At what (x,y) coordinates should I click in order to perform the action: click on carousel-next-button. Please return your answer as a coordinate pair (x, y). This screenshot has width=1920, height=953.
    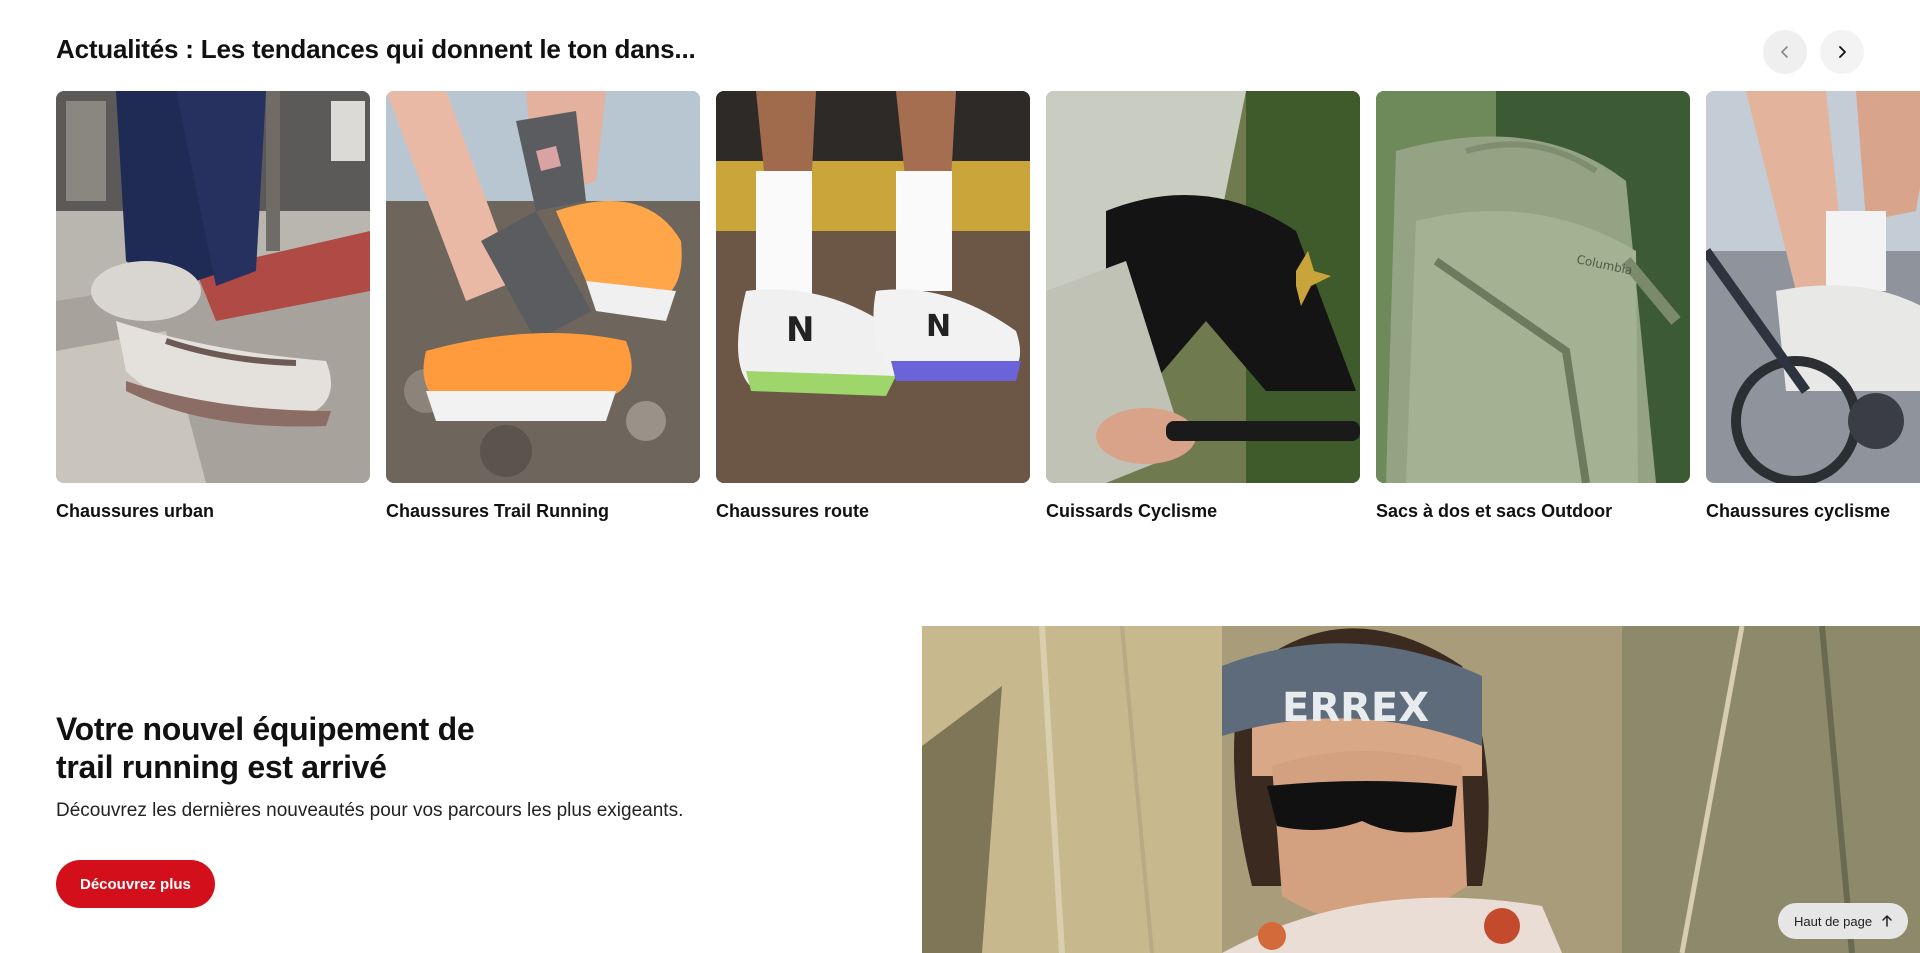
    Looking at the image, I should click on (1842, 52).